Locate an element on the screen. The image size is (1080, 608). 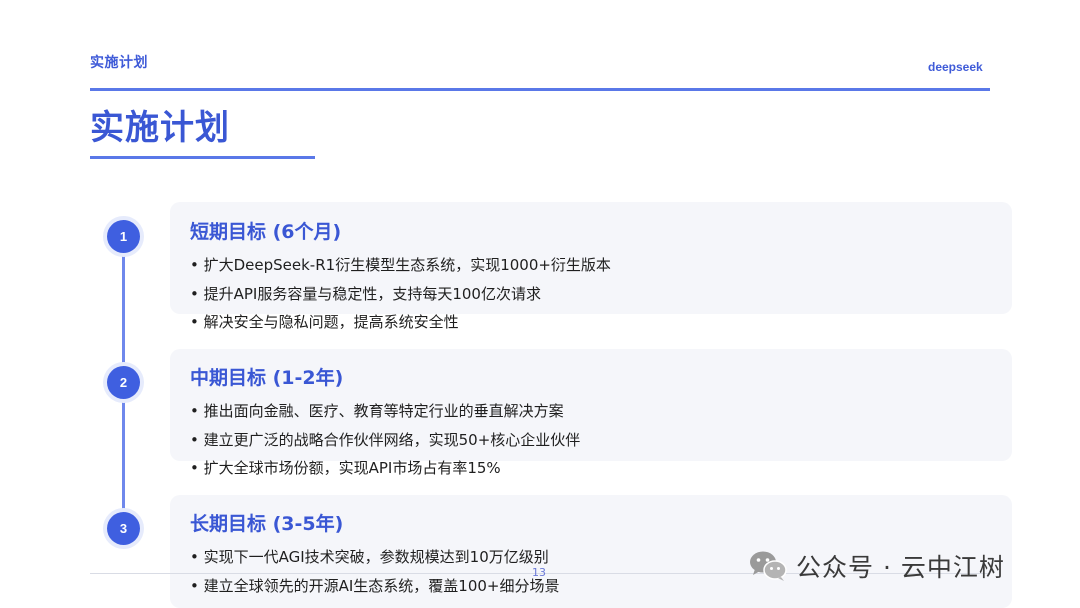
phase-title: 短期目标 (6个月) is located at coordinates (266, 232).